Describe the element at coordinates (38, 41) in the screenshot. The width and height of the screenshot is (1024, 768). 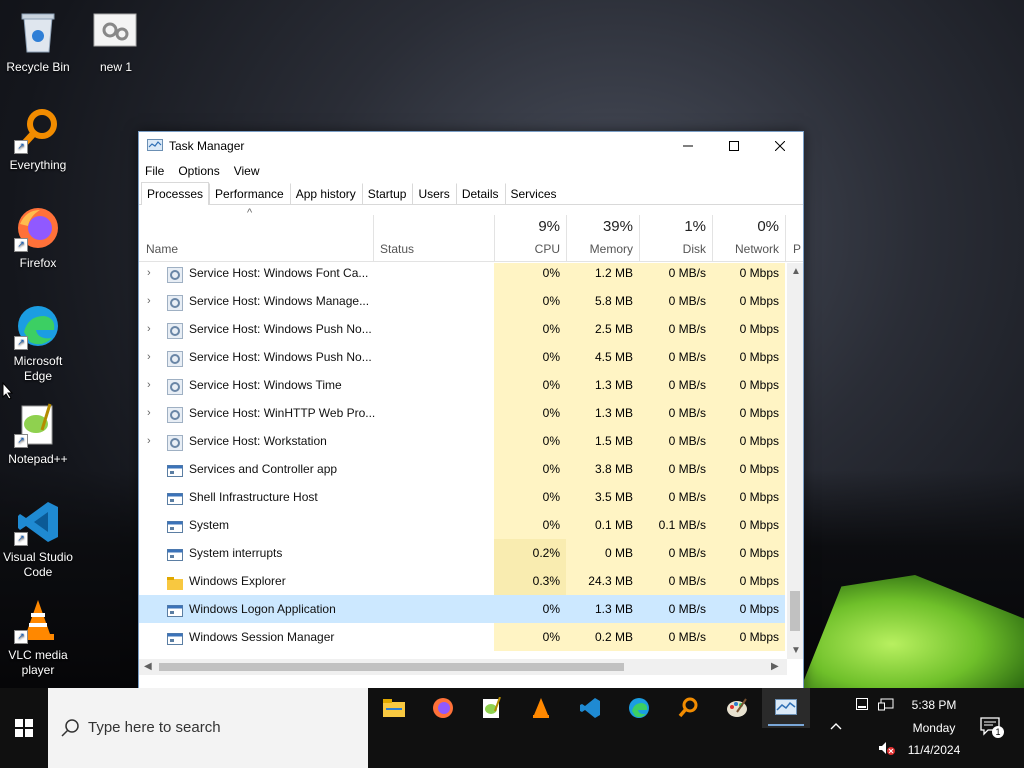
I see `desktop-icon-recycle-bin: Recycle Bin` at that location.